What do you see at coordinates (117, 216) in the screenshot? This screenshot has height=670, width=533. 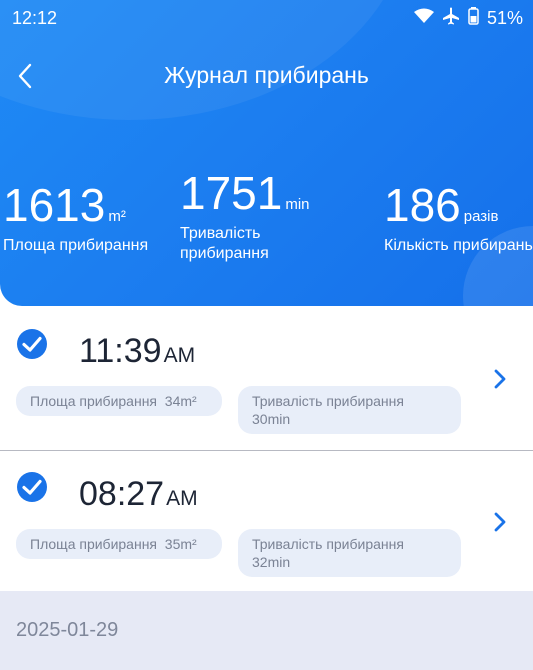 I see `stat-area-unit: m²` at bounding box center [117, 216].